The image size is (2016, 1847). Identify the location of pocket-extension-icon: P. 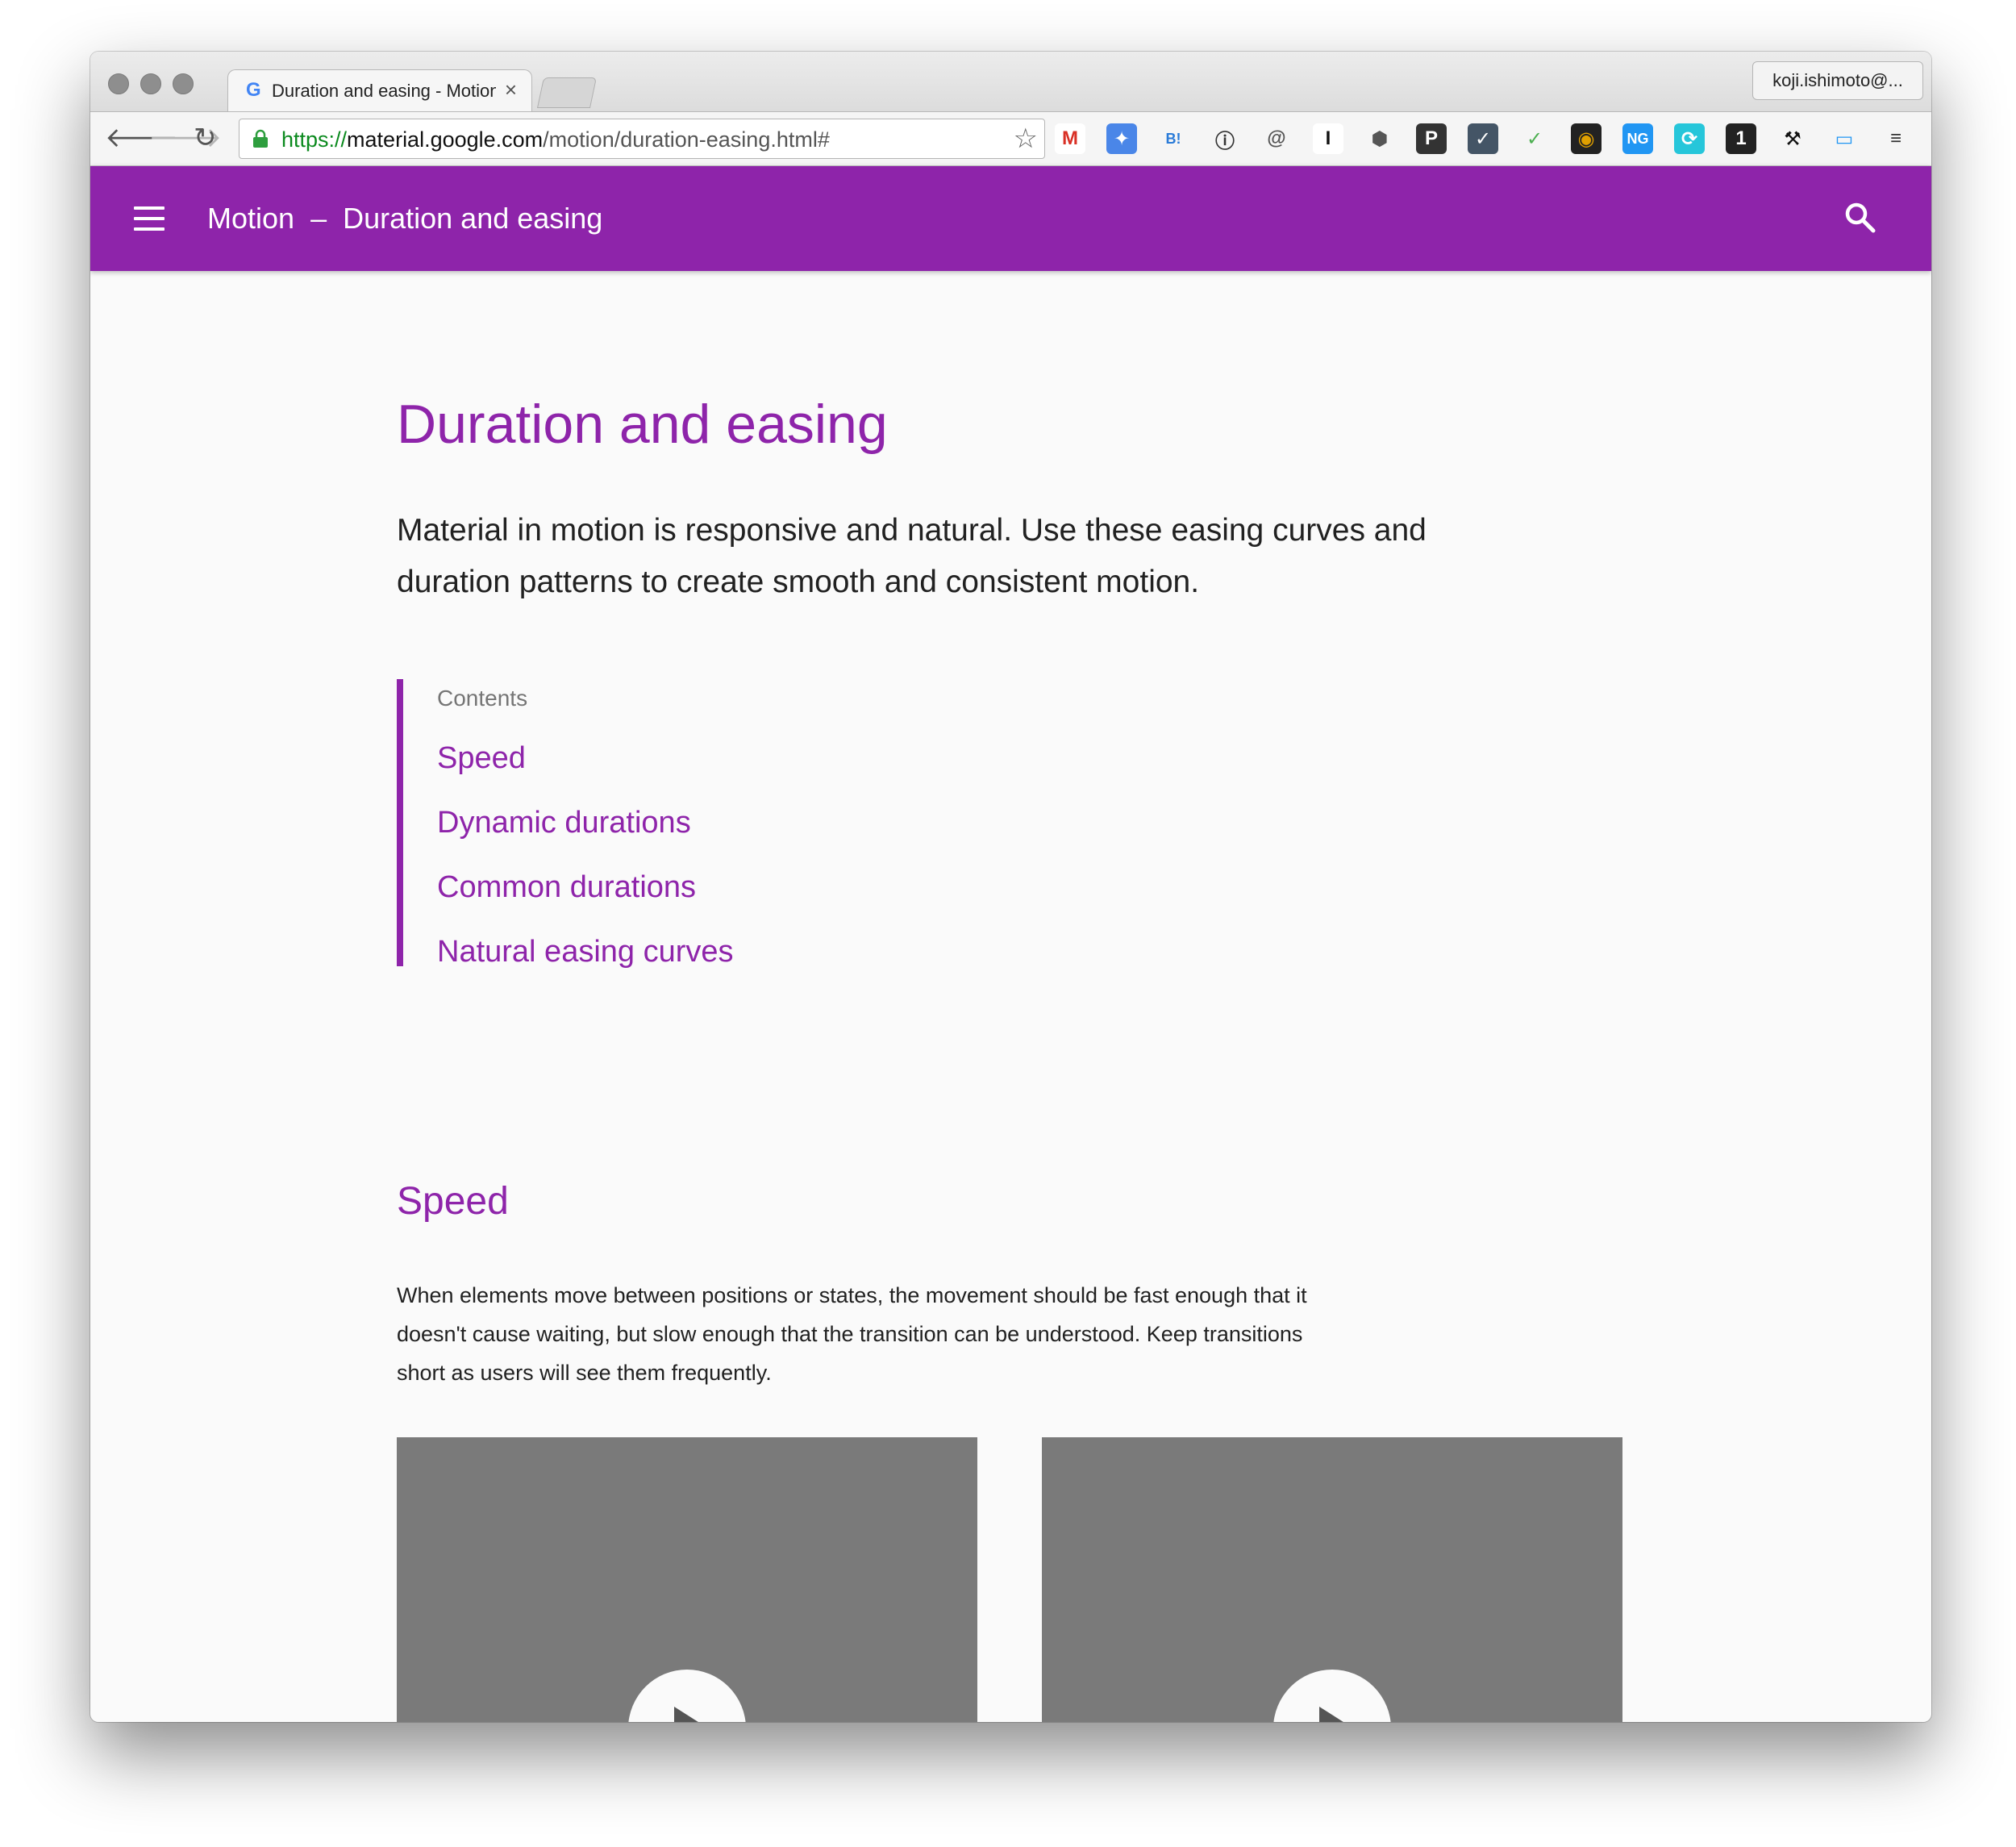
(1431, 138).